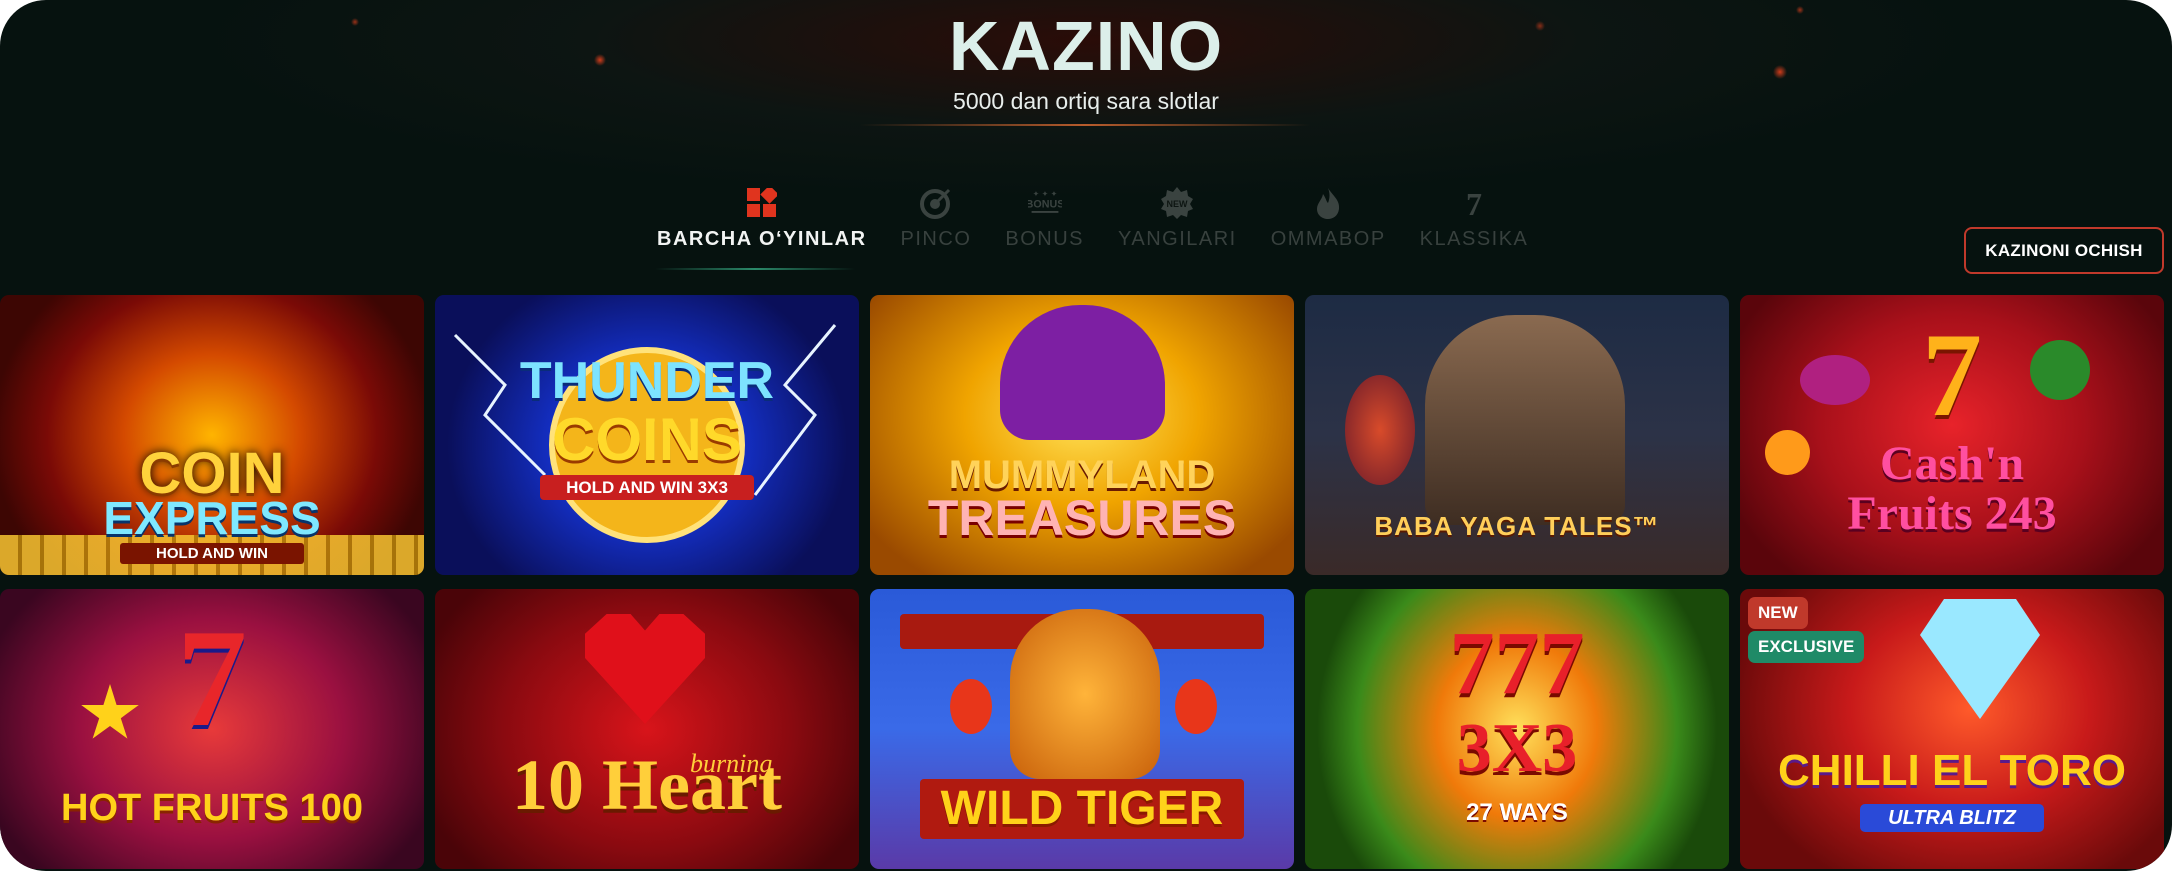  What do you see at coordinates (1085, 694) in the screenshot?
I see `tiger-figure` at bounding box center [1085, 694].